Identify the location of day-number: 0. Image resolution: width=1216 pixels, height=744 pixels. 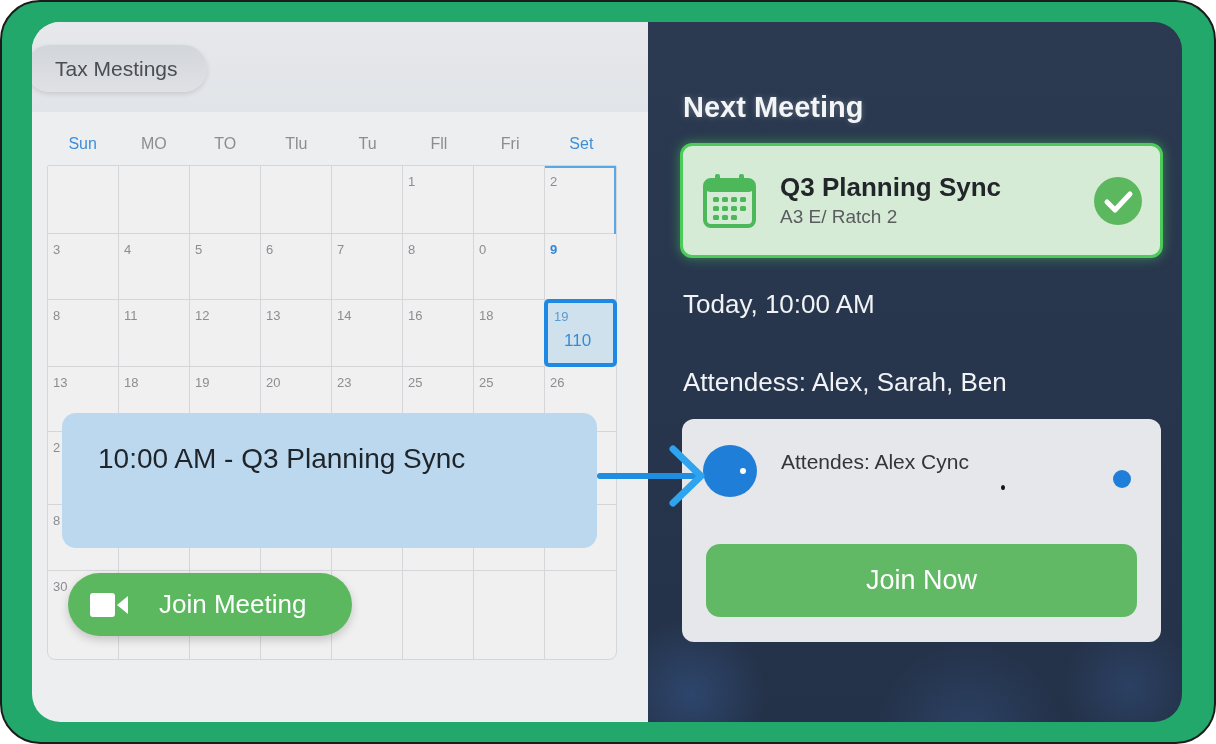
(483, 249).